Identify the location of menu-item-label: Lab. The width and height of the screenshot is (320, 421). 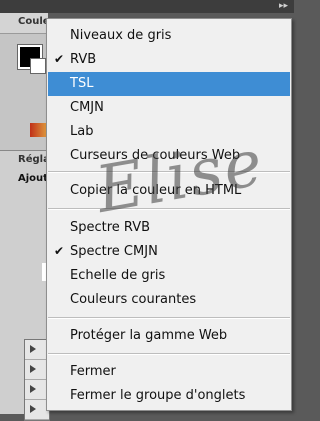
(82, 131).